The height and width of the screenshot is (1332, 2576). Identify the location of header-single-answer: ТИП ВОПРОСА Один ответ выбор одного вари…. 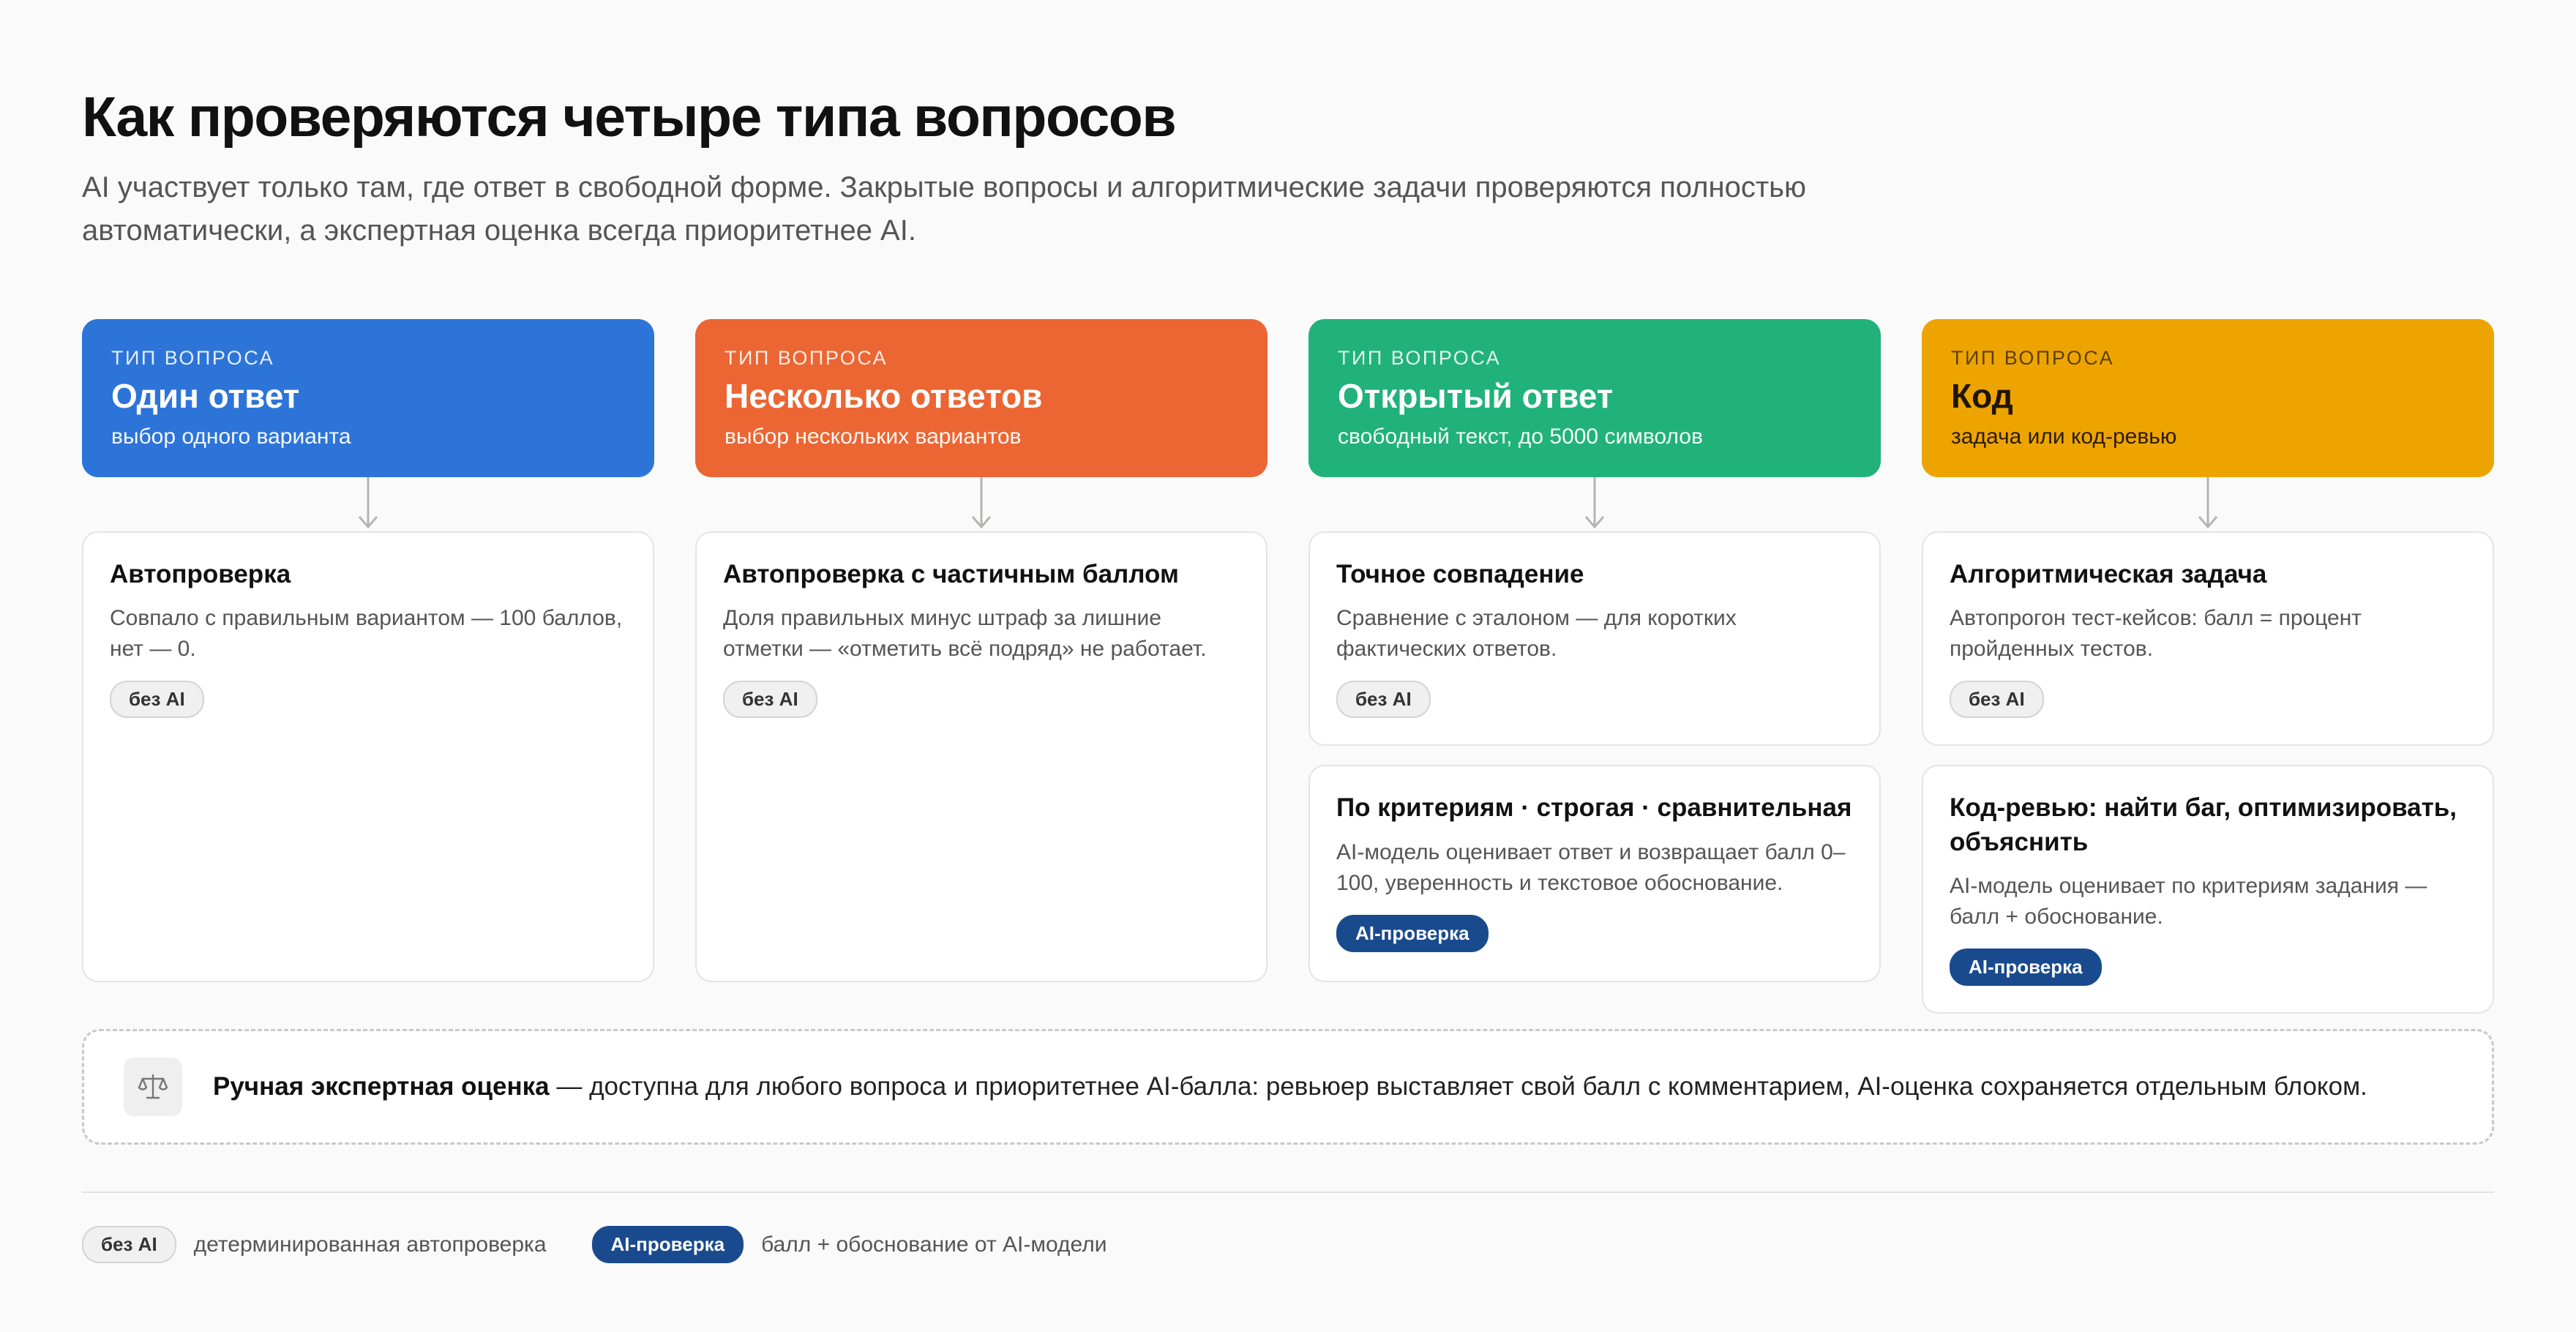
(368, 398).